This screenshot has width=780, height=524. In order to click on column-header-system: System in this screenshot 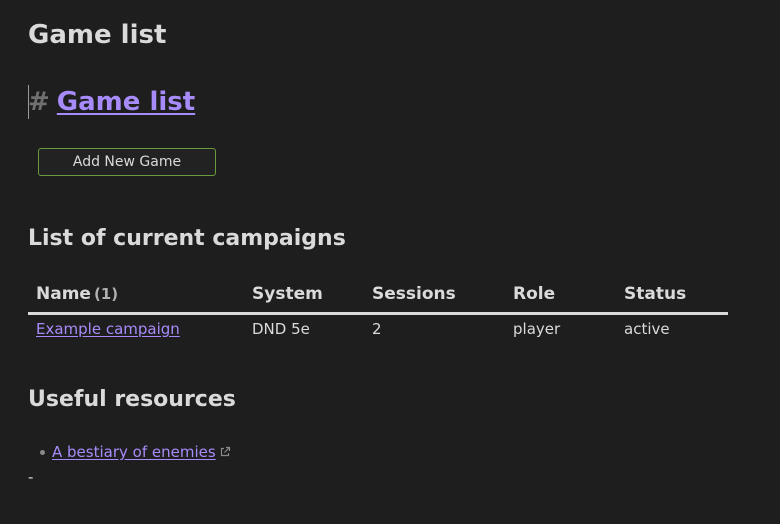, I will do `click(287, 294)`.